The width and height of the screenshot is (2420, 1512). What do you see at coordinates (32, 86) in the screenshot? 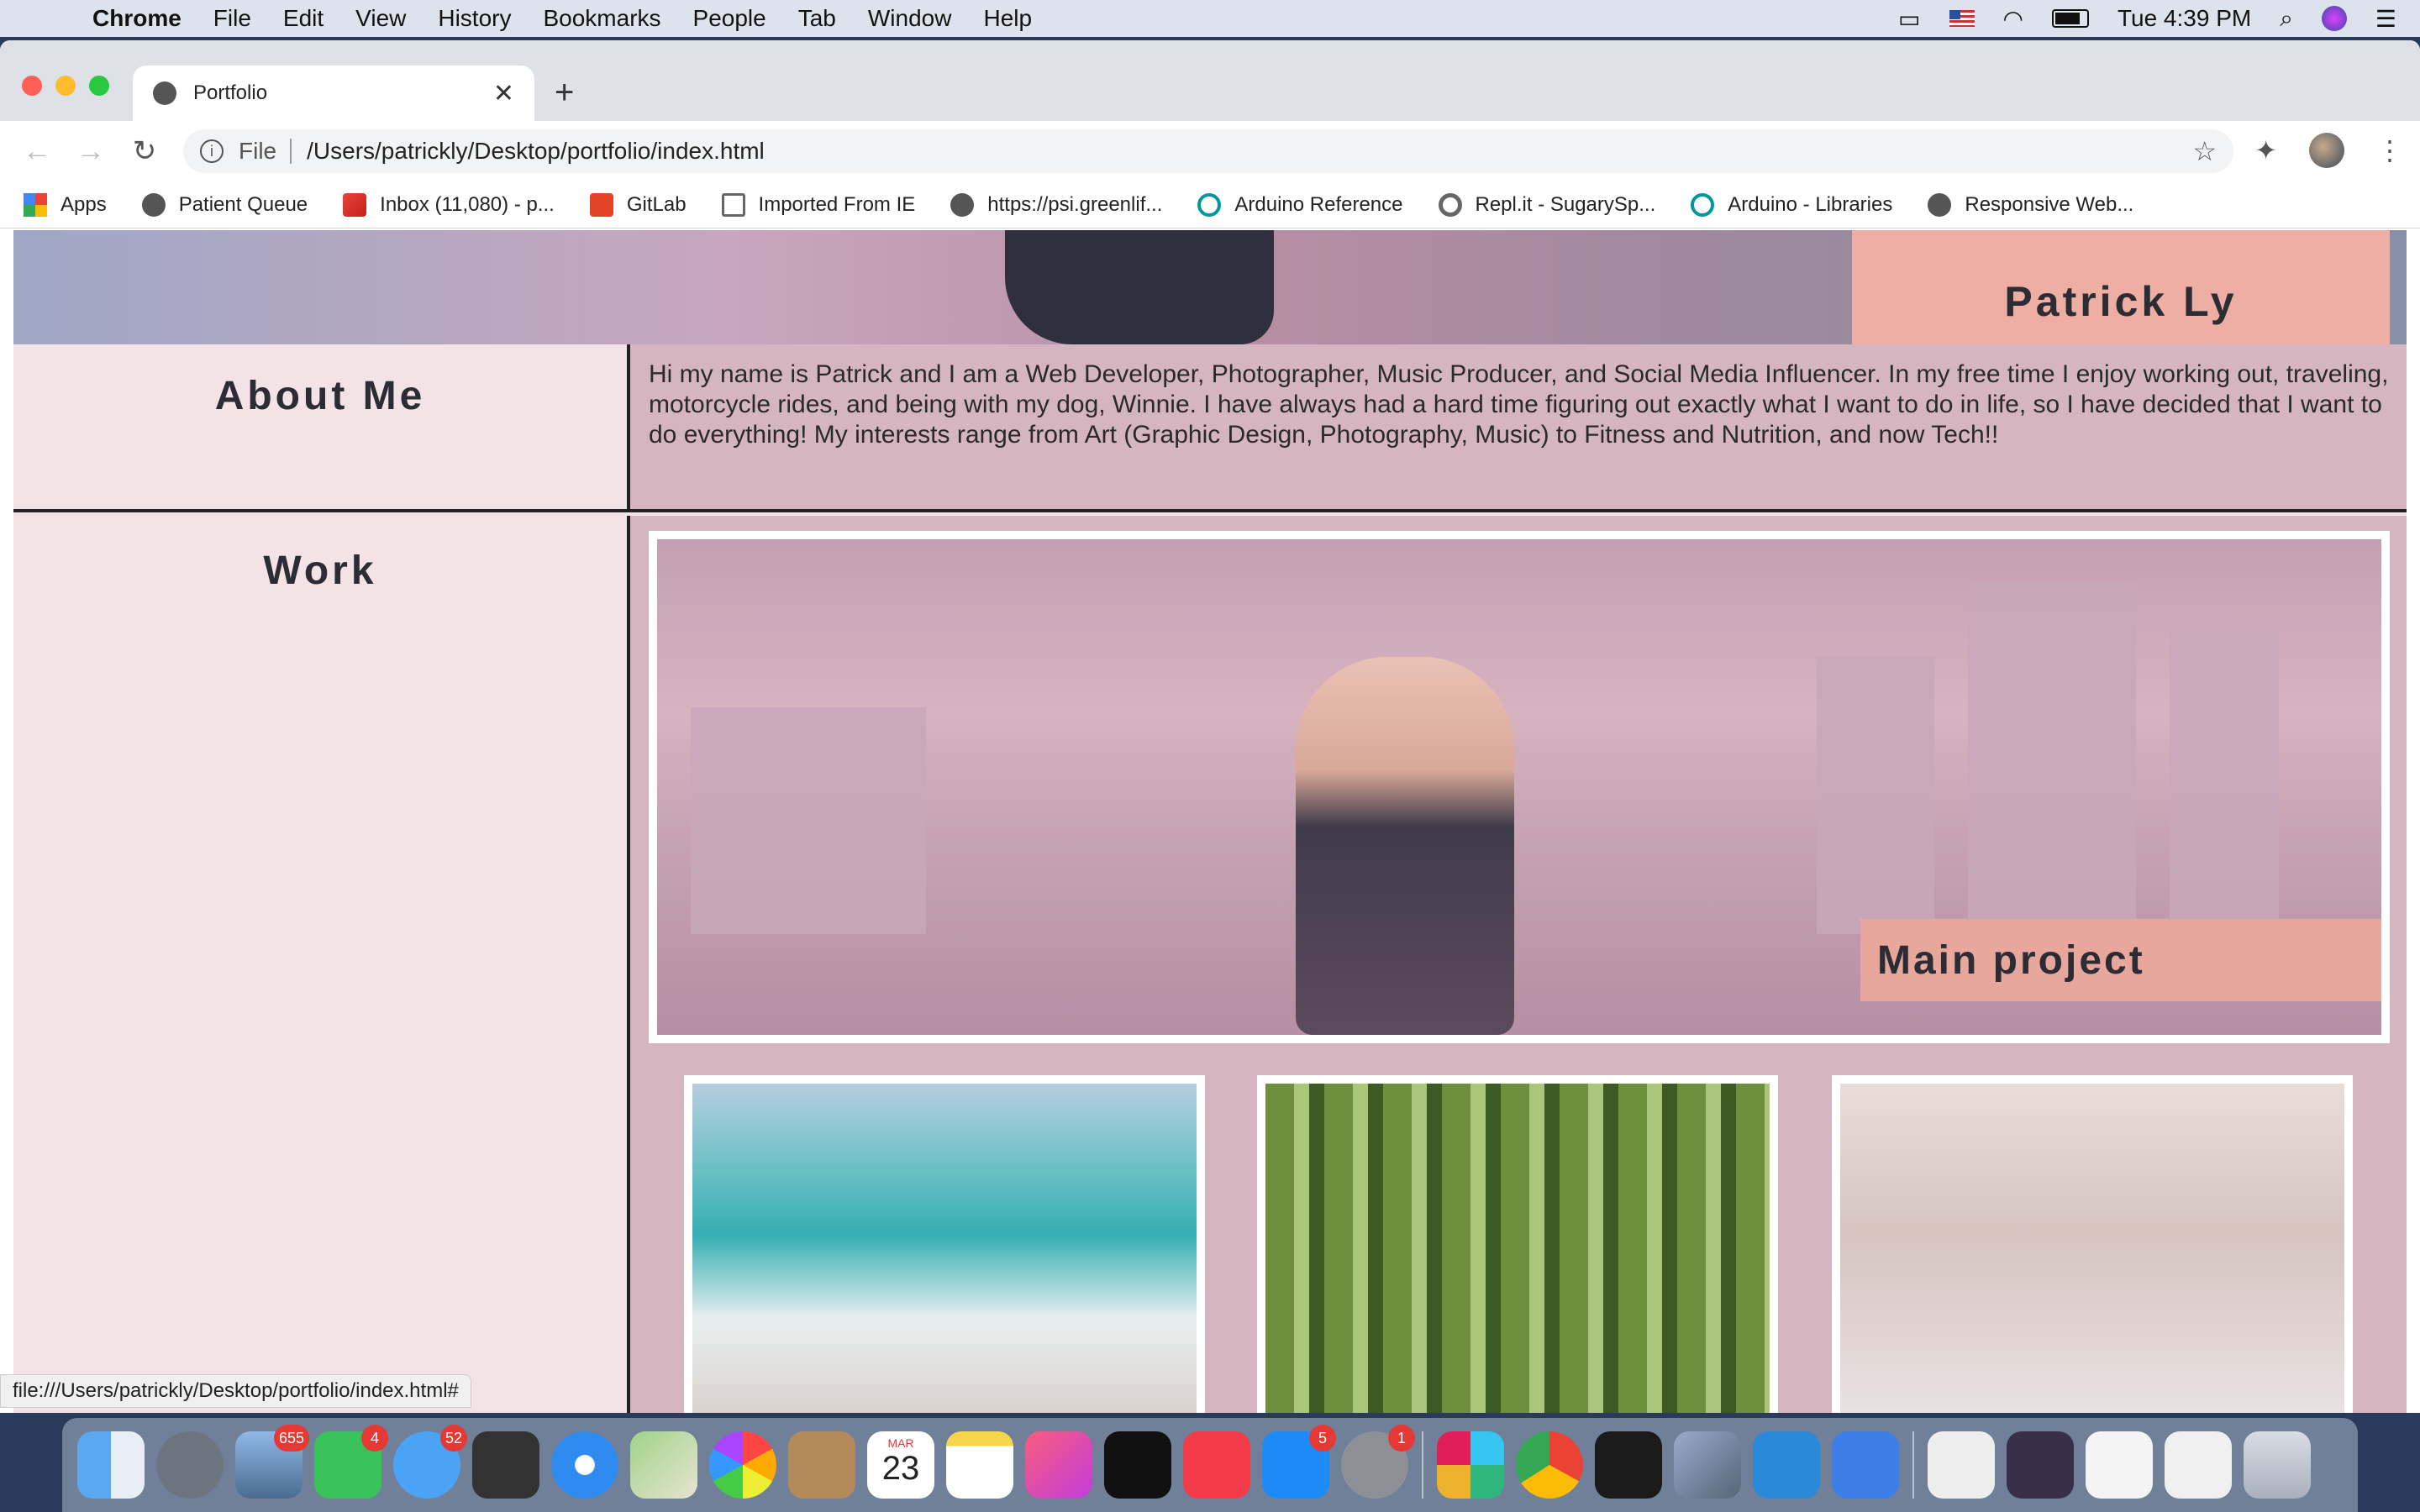
I see `close-window-icon` at bounding box center [32, 86].